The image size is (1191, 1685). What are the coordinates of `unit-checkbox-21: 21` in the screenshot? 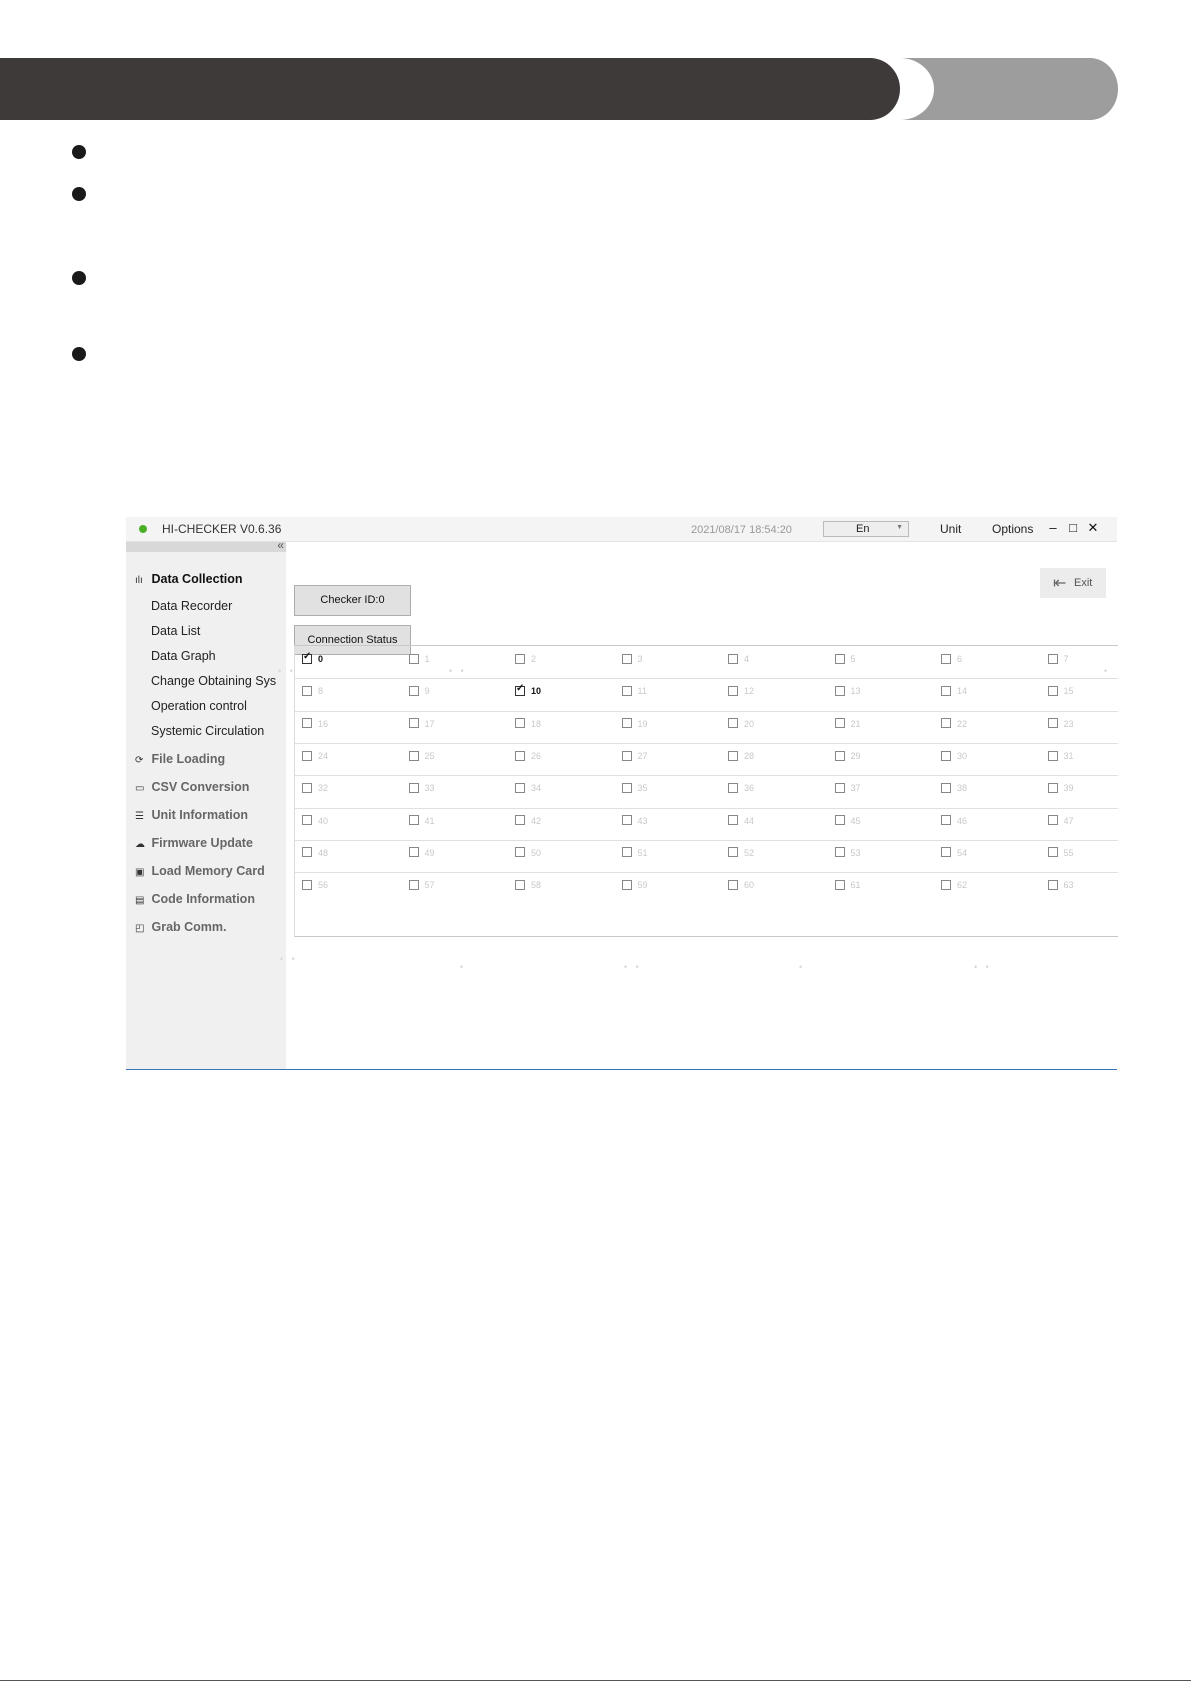 It's located at (847, 724).